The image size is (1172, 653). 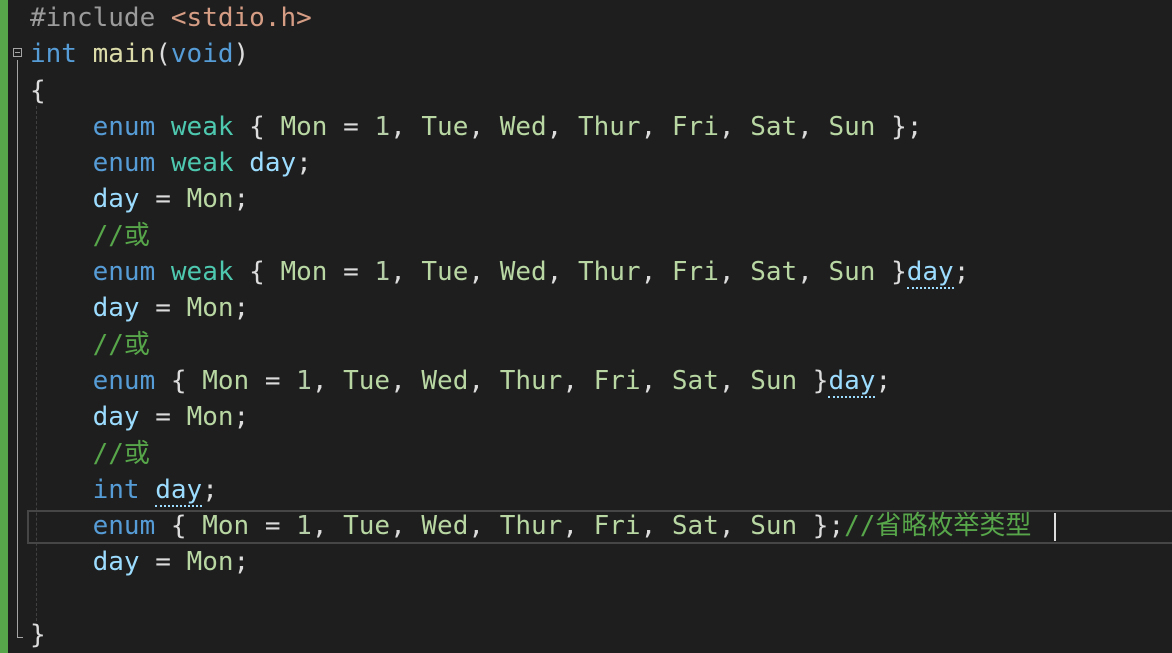 What do you see at coordinates (1055, 527) in the screenshot?
I see `text-caret` at bounding box center [1055, 527].